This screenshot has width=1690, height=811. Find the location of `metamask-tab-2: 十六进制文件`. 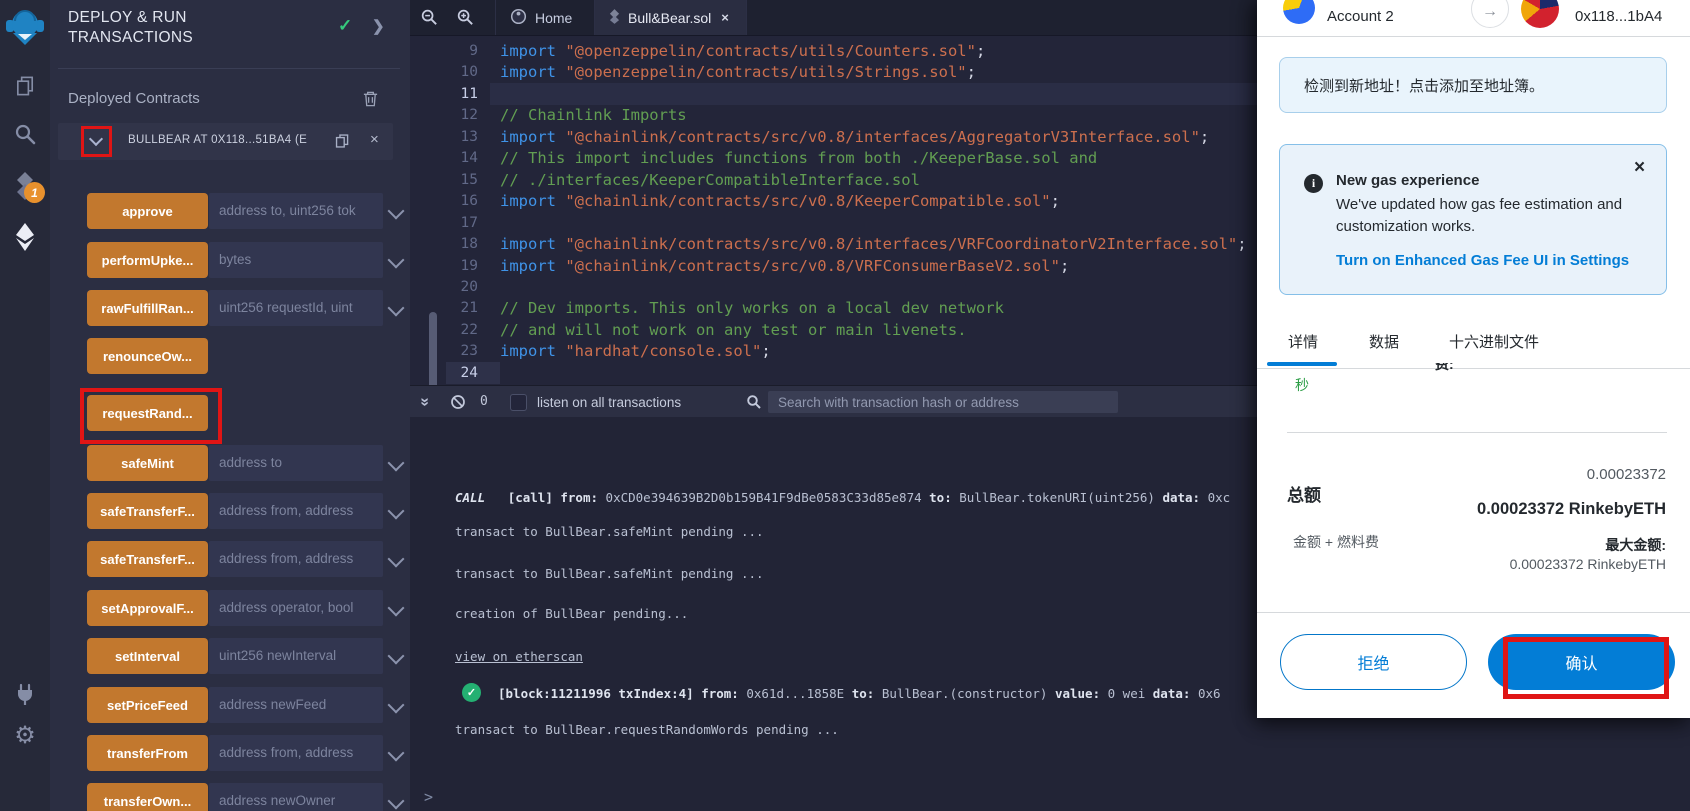

metamask-tab-2: 十六进制文件 is located at coordinates (1494, 341).